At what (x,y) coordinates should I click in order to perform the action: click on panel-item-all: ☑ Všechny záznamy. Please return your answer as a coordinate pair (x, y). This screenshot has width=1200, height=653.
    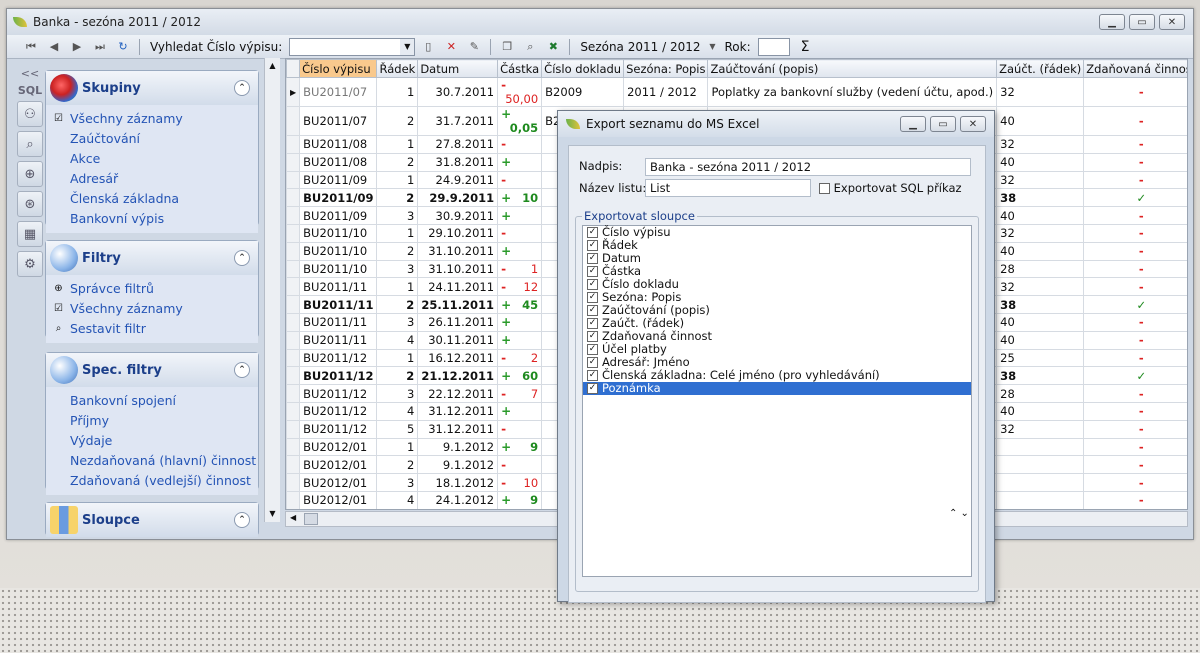
    Looking at the image, I should click on (152, 119).